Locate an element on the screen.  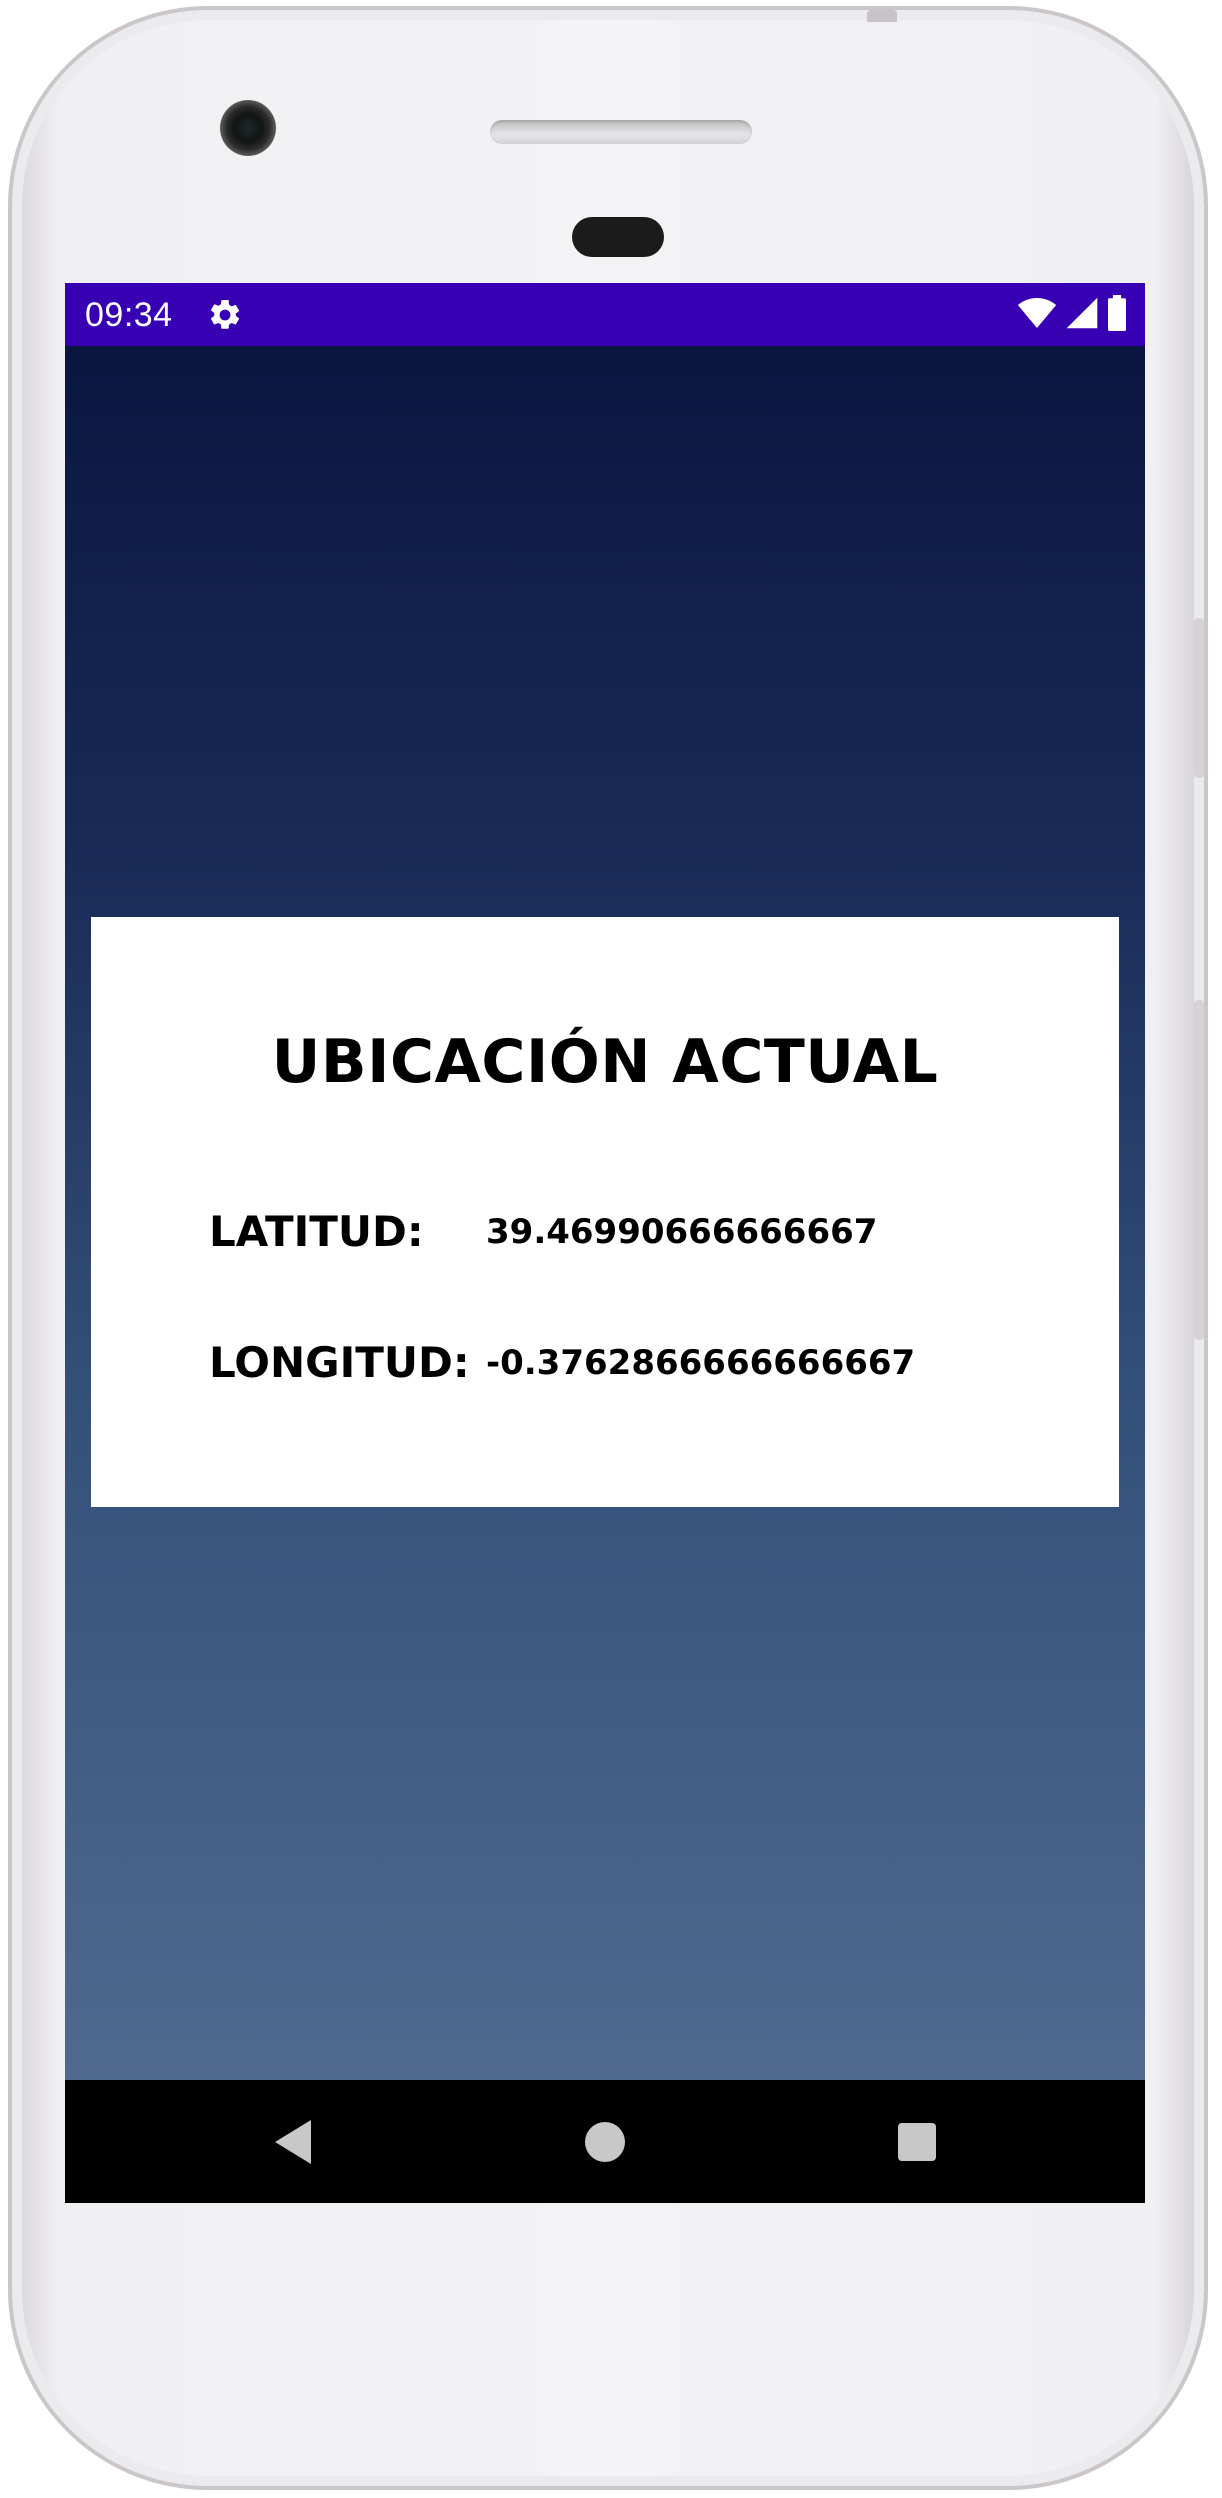
recents-icon is located at coordinates (917, 2142).